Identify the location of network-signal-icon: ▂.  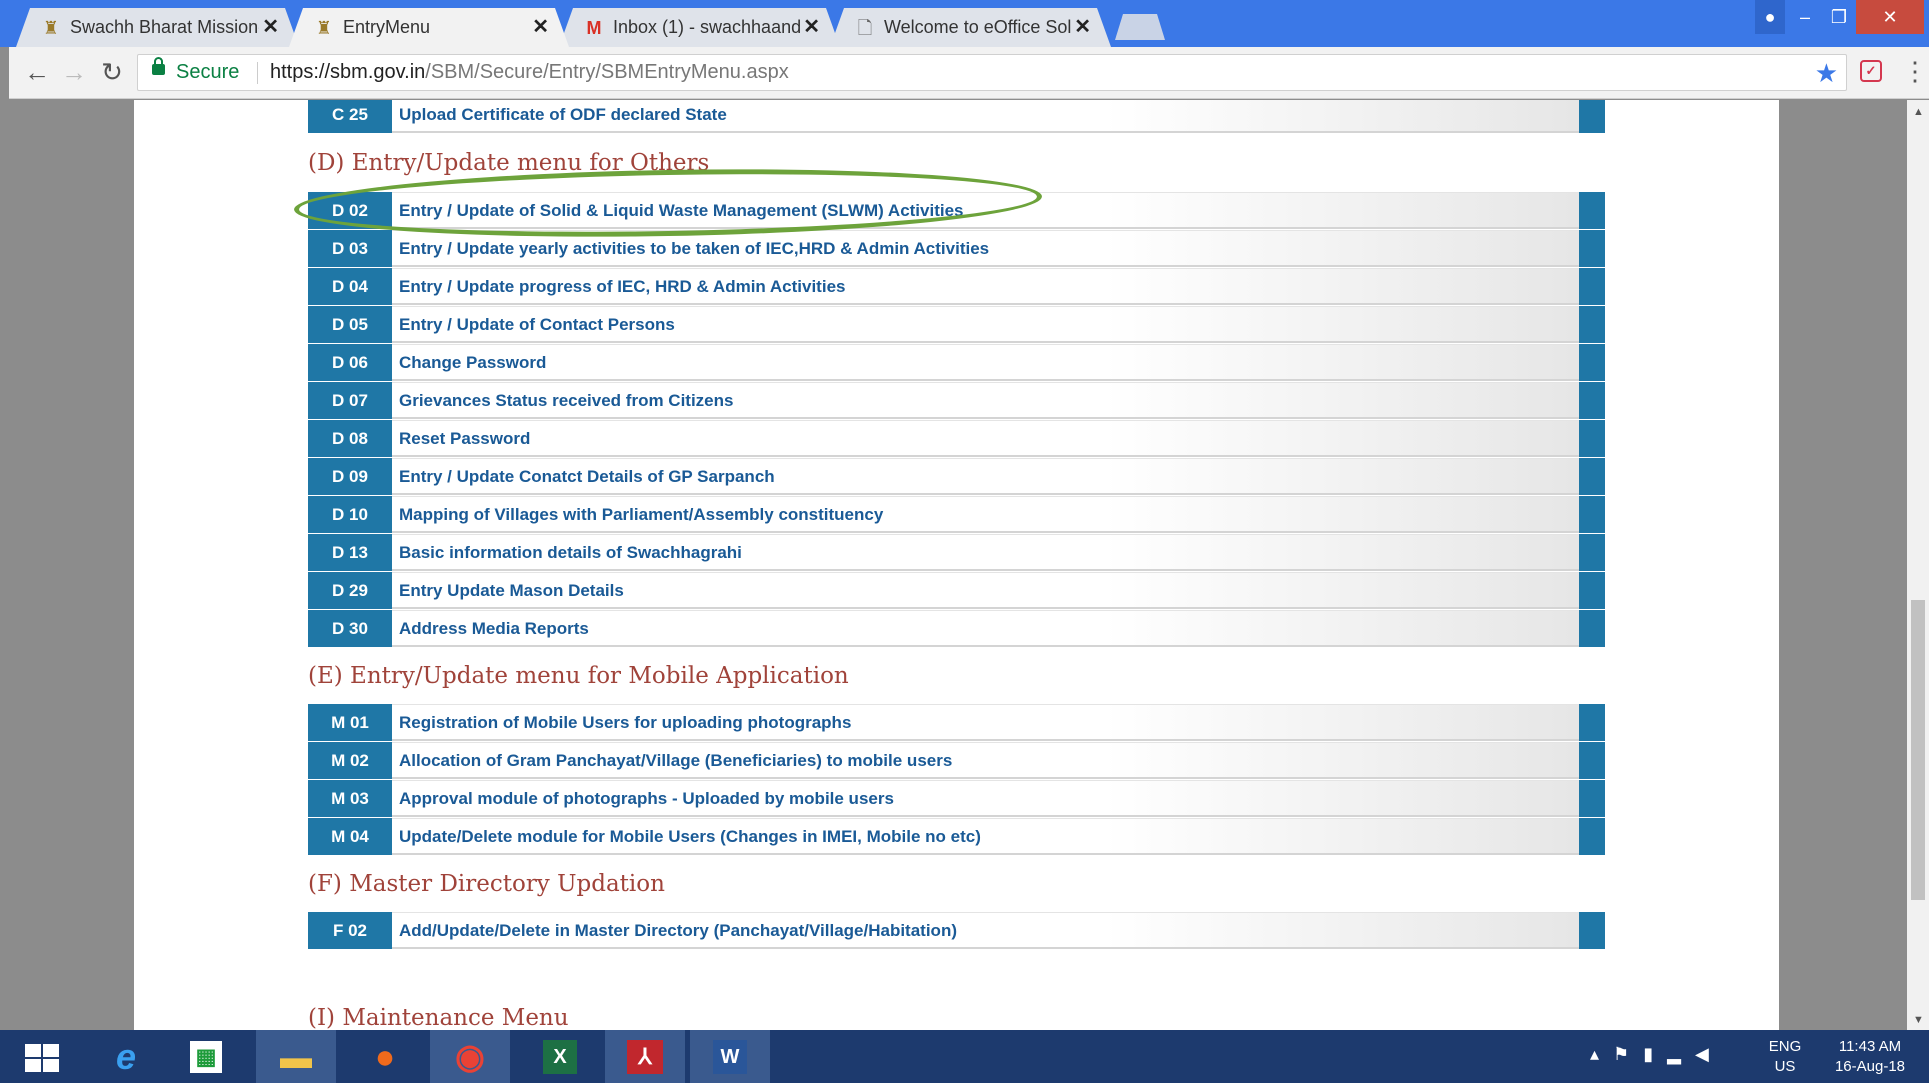
(1681, 1054).